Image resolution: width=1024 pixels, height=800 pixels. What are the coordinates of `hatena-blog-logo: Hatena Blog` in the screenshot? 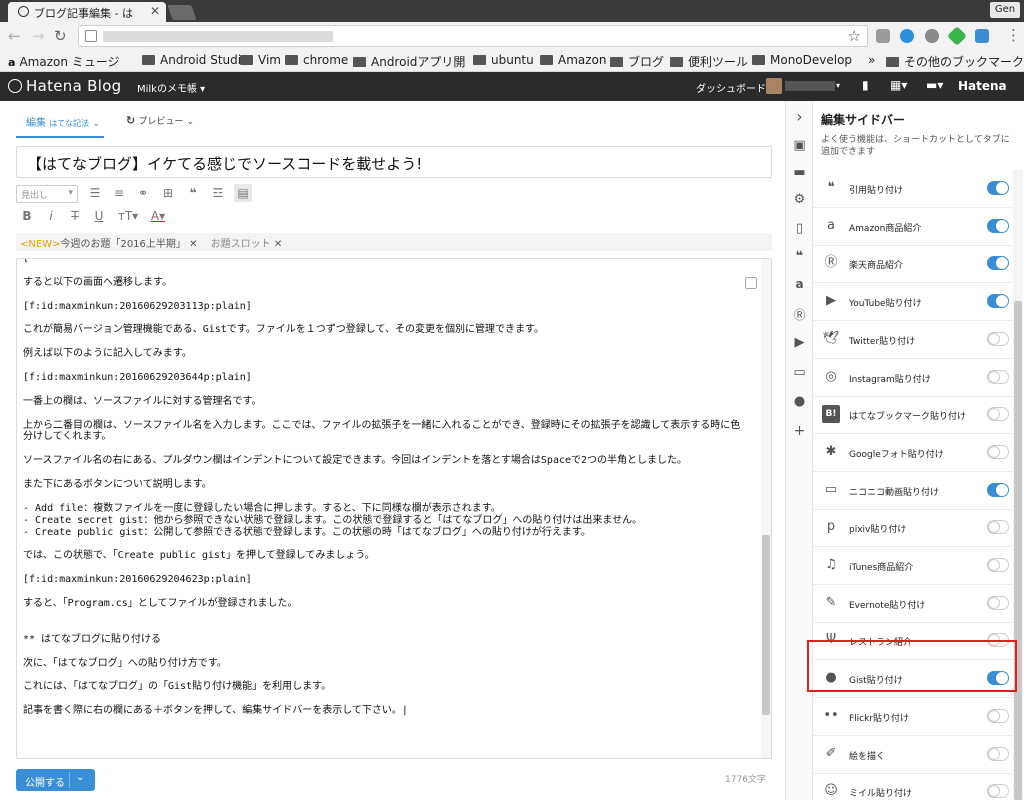 It's located at (65, 86).